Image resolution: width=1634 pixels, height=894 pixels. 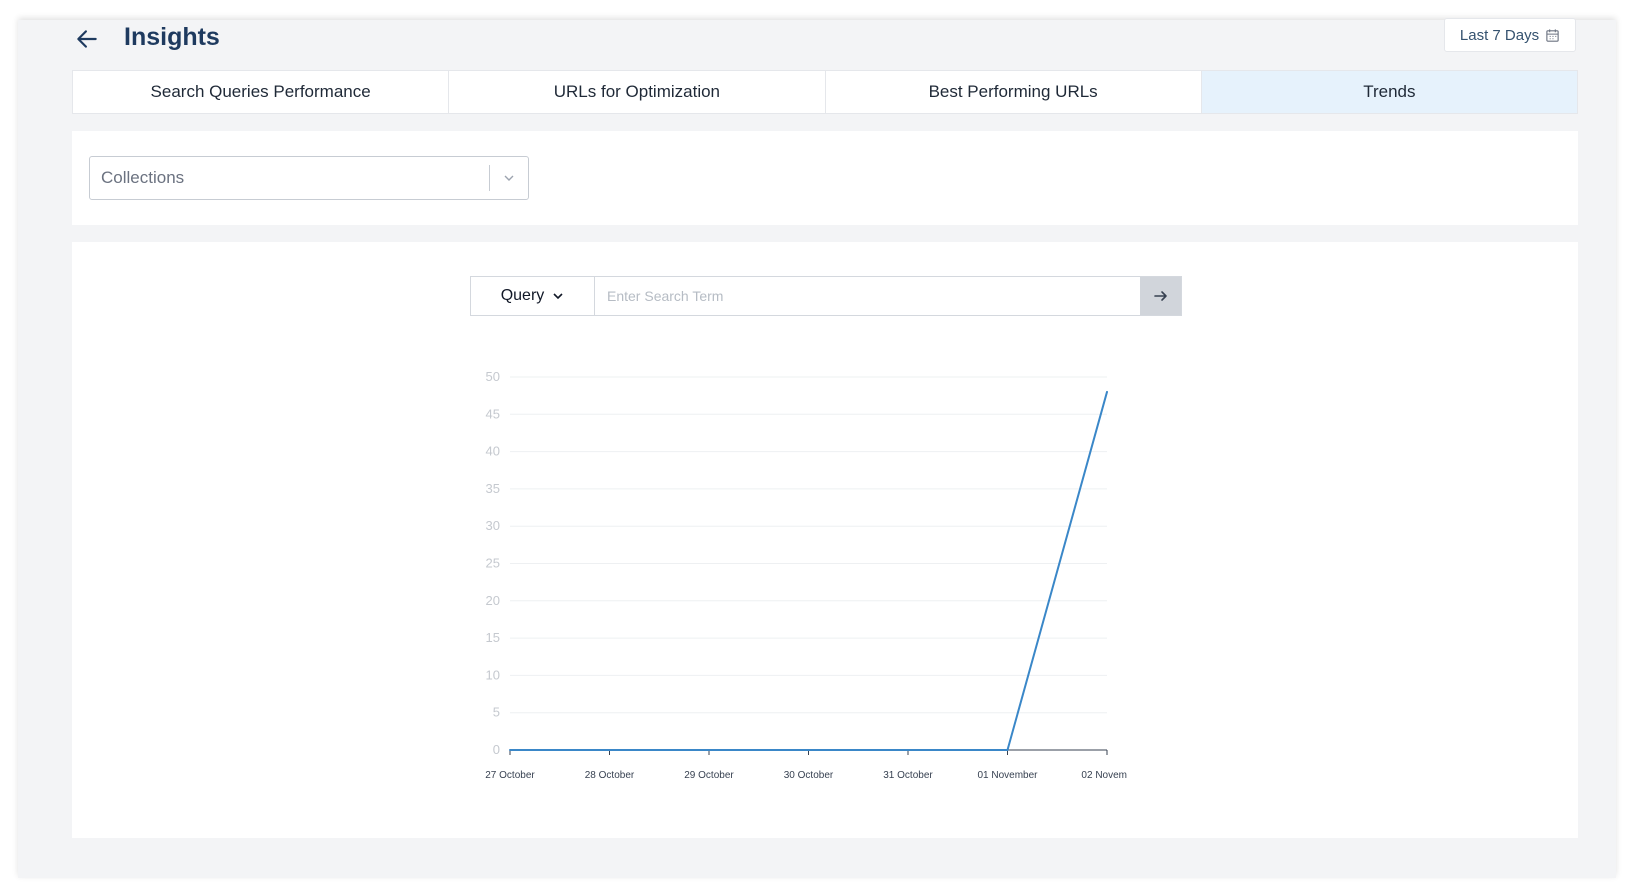 I want to click on calendar-icon, so click(x=1552, y=35).